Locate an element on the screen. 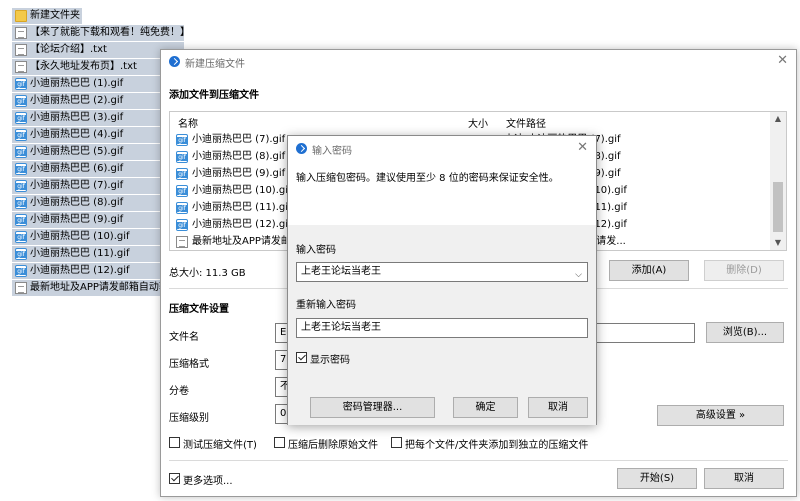 The image size is (800, 501). background-file-item: 【来了就能下载和观看！纯免费！】.txt is located at coordinates (98, 33).